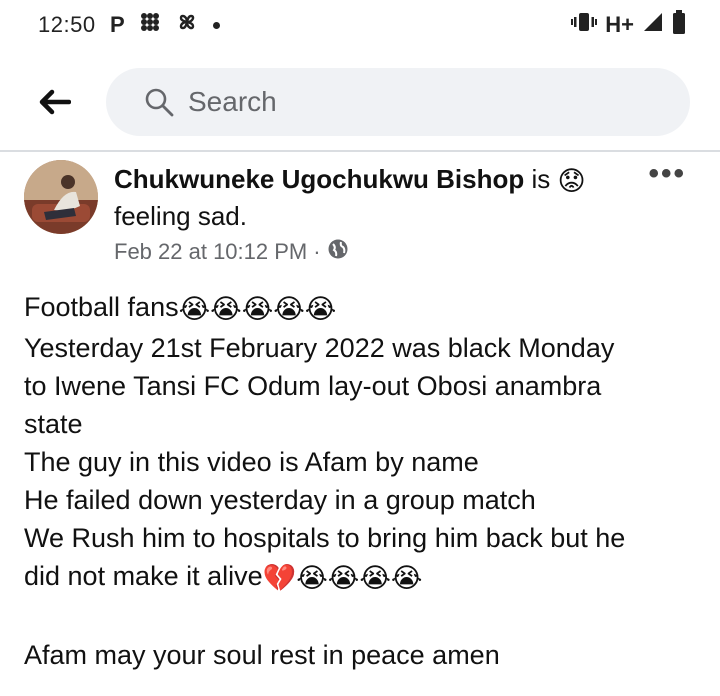 The width and height of the screenshot is (720, 696). What do you see at coordinates (679, 25) in the screenshot?
I see `battery-icon` at bounding box center [679, 25].